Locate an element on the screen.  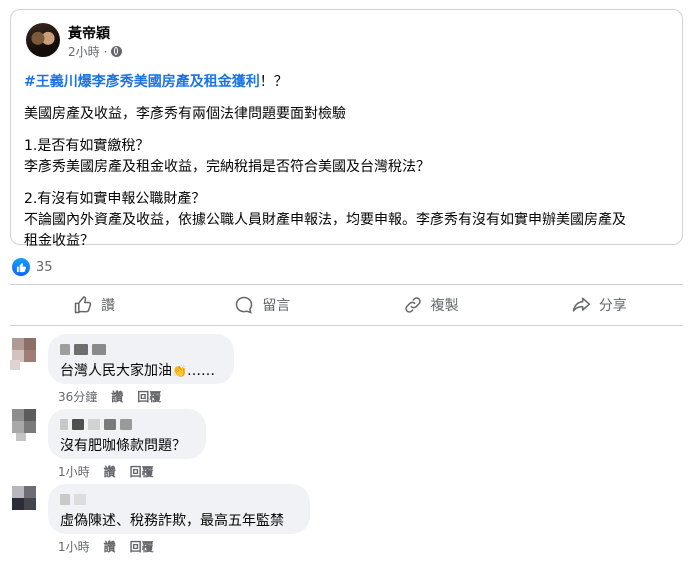
post-meta: 2小時 · is located at coordinates (95, 51).